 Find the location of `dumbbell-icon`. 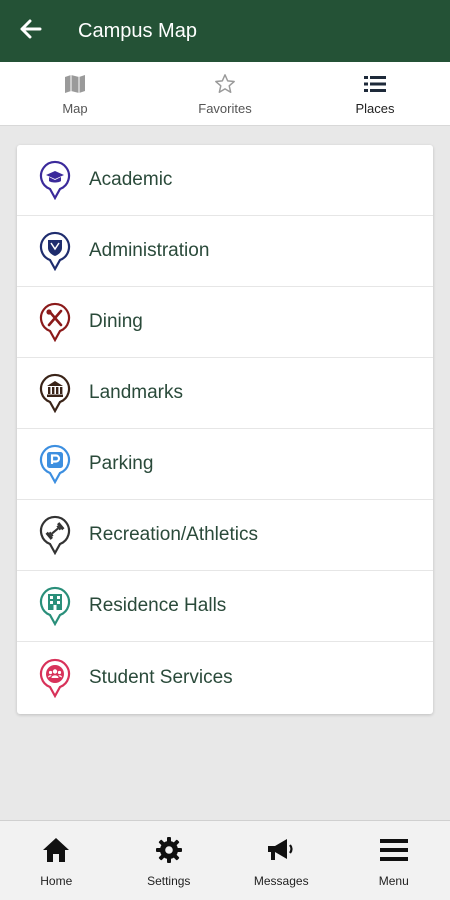

dumbbell-icon is located at coordinates (53, 535).